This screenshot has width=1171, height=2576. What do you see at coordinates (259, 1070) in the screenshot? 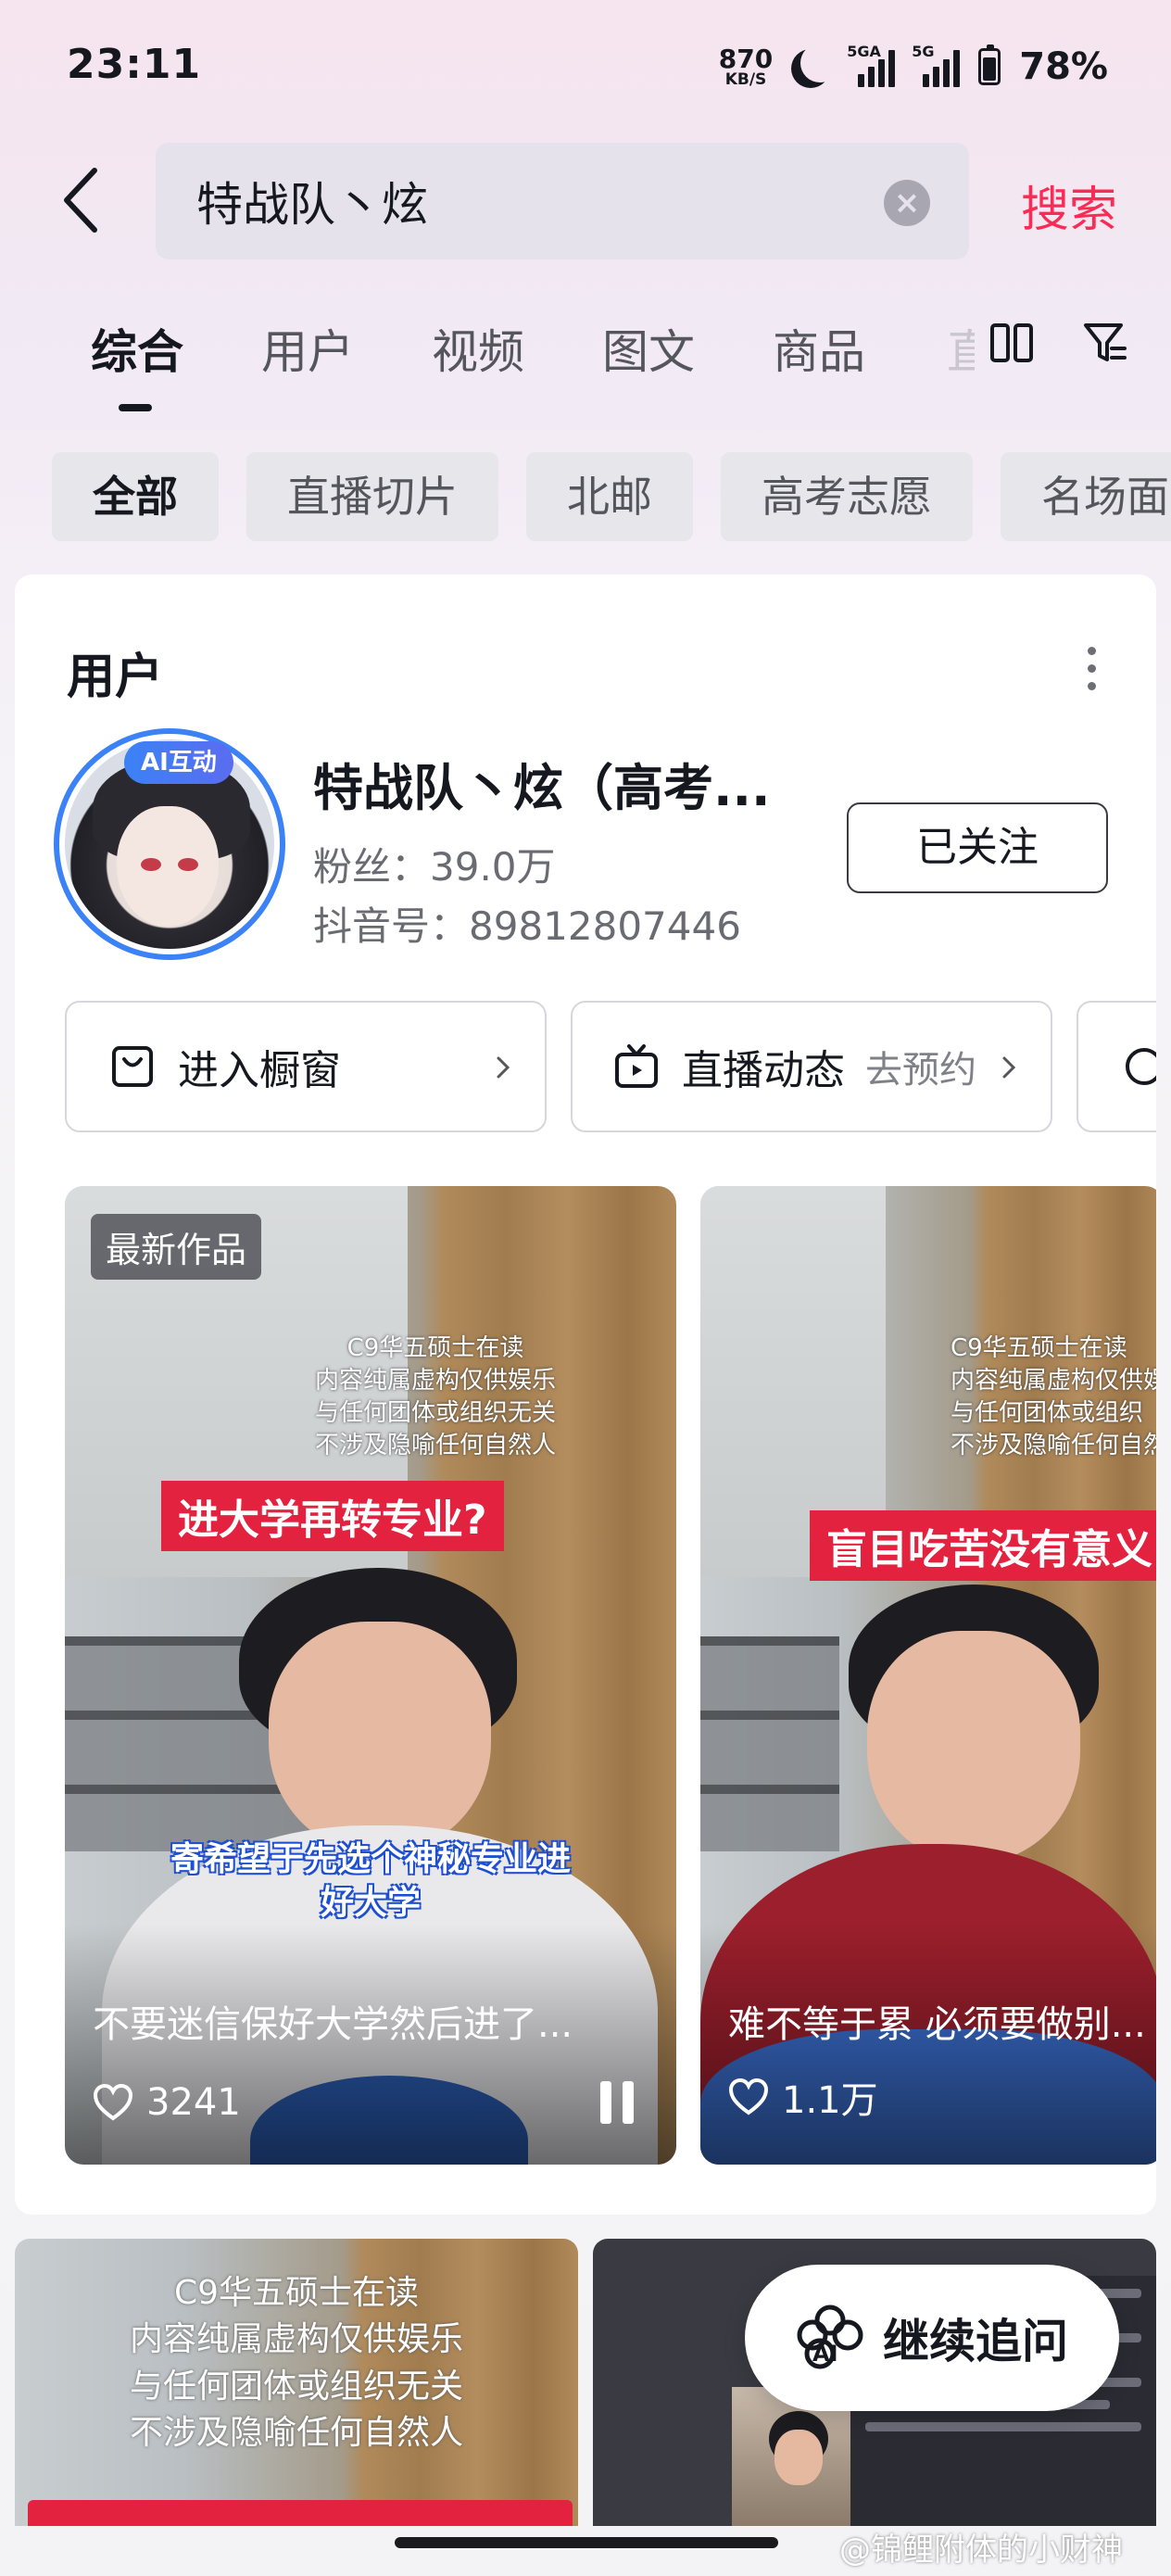
I see `shop-window-label: 进入橱窗` at bounding box center [259, 1070].